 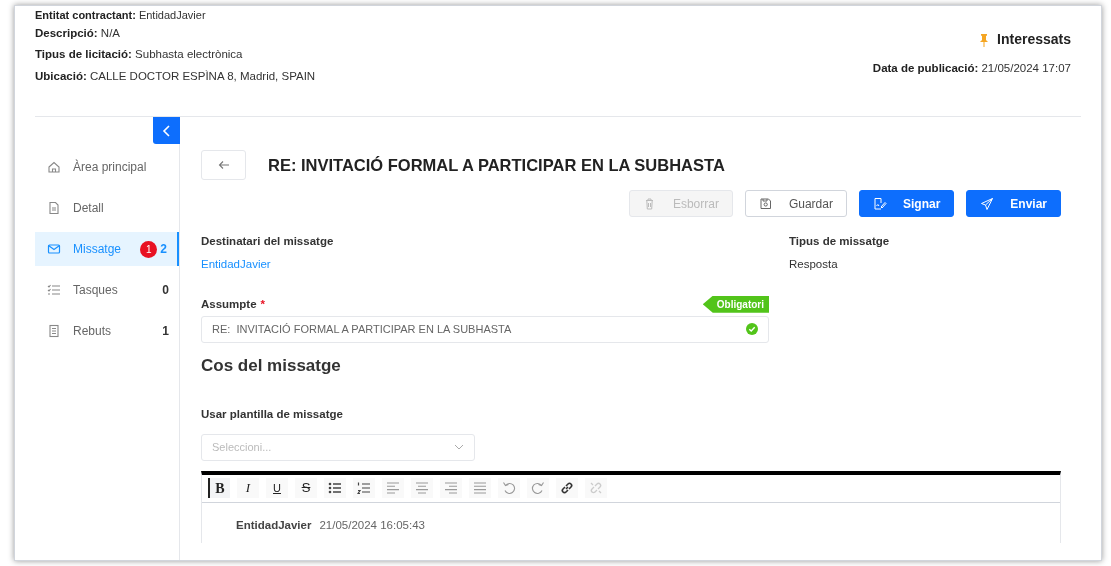 I want to click on strike-button: S, so click(x=306, y=488).